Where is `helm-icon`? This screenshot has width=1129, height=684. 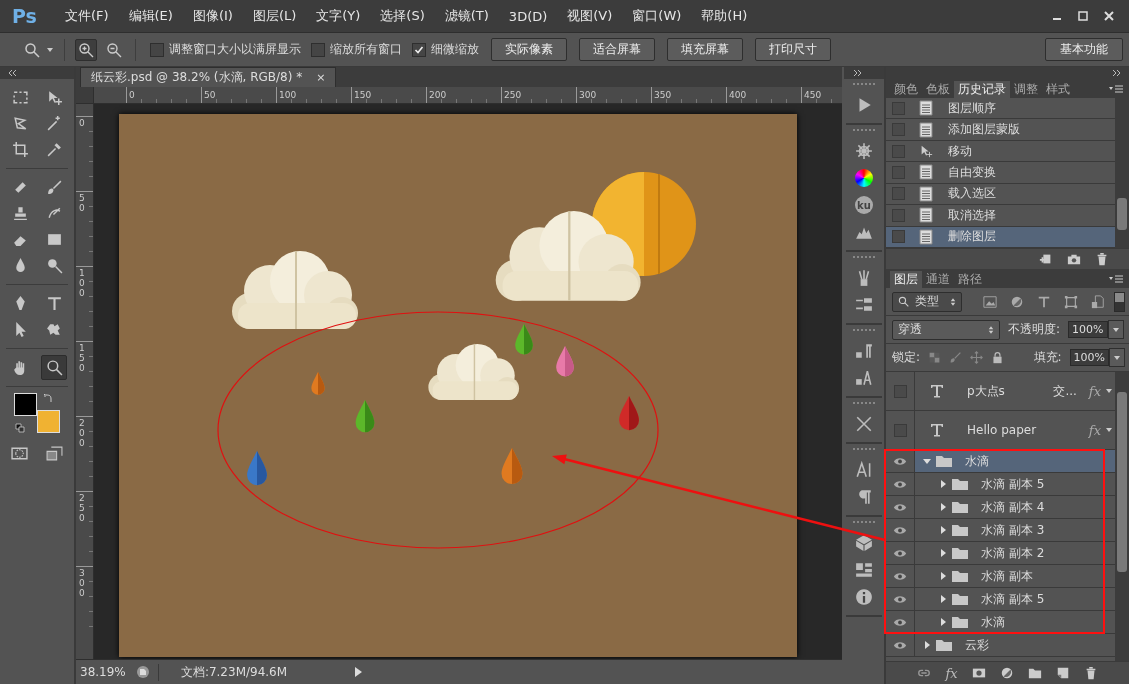
helm-icon is located at coordinates (864, 151).